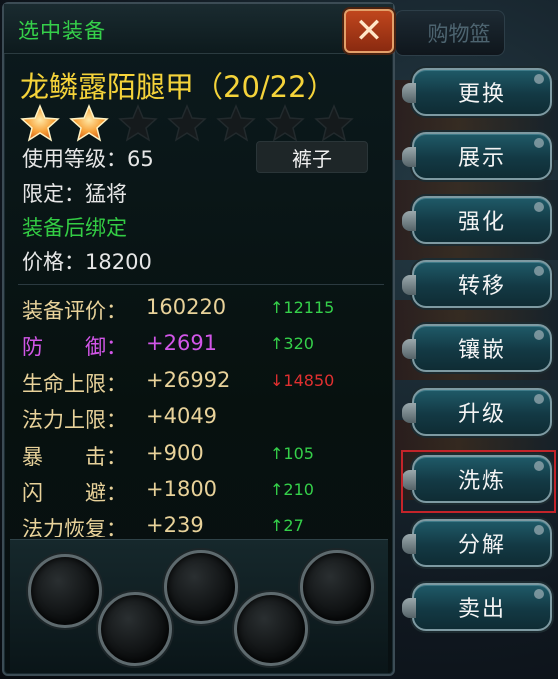 This screenshot has width=558, height=679. Describe the element at coordinates (178, 87) in the screenshot. I see `item-name: 龙鳞露陌腿甲（20/22）` at that location.